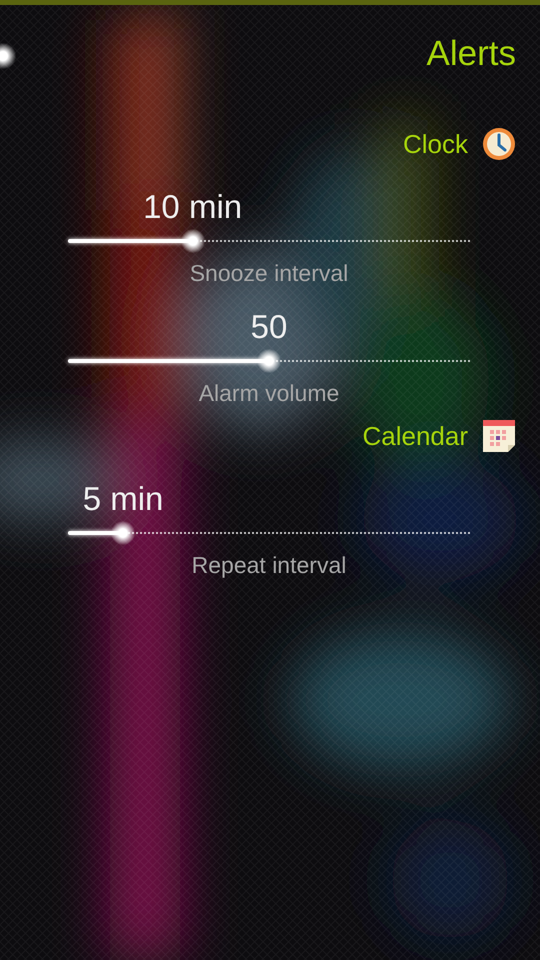 Image resolution: width=540 pixels, height=960 pixels. I want to click on section-header: Calendar, so click(415, 436).